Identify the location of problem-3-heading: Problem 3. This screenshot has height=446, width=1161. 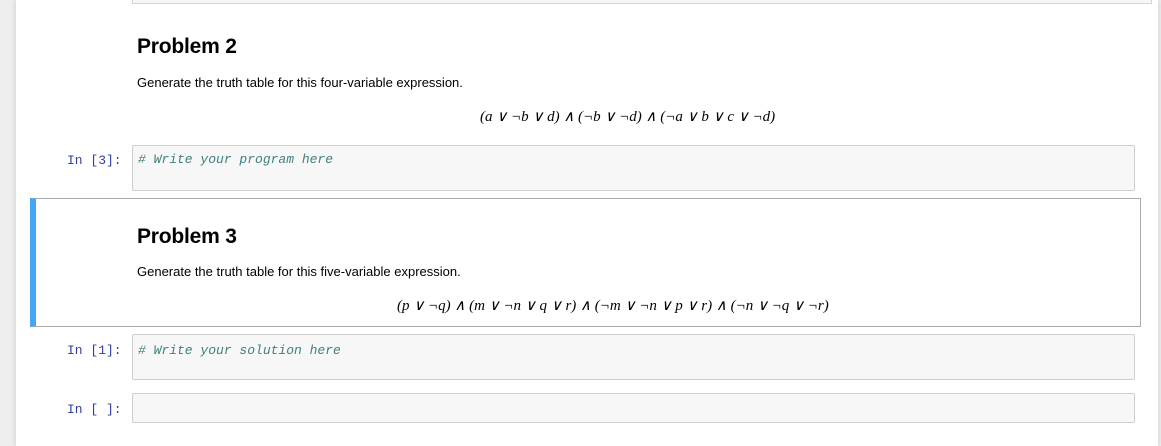
(187, 236).